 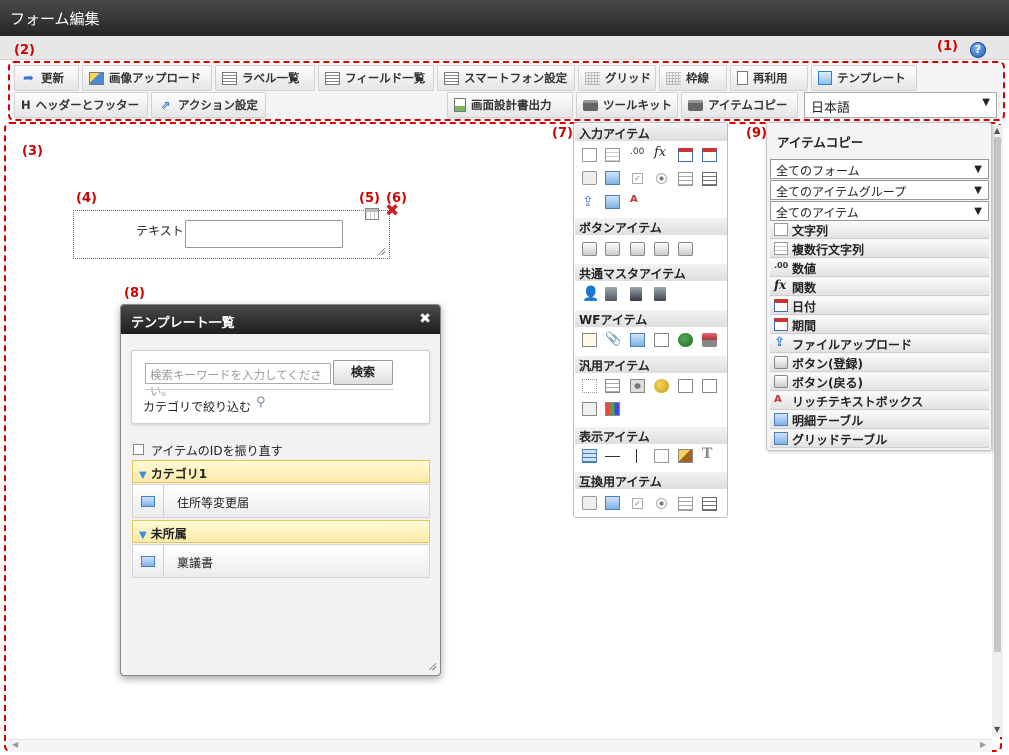 What do you see at coordinates (392, 211) in the screenshot?
I see `delete-item-icon: ✖` at bounding box center [392, 211].